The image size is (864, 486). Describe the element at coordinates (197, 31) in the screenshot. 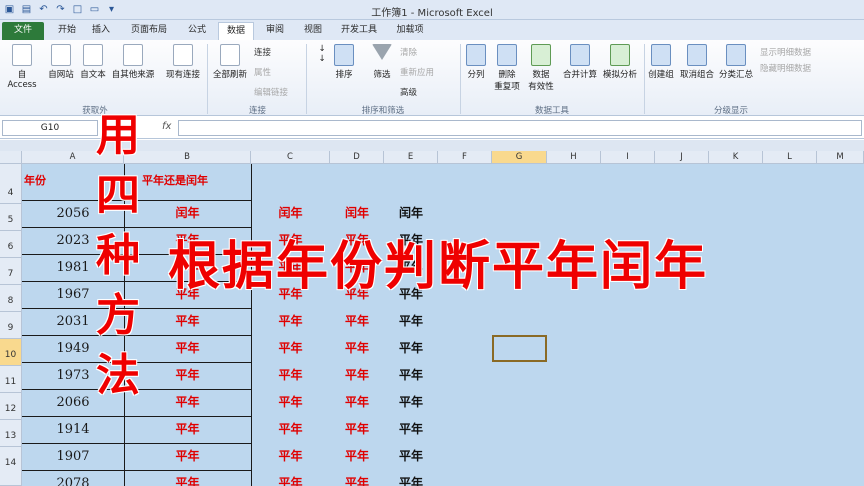

I see `tab-formulas: 公式` at that location.